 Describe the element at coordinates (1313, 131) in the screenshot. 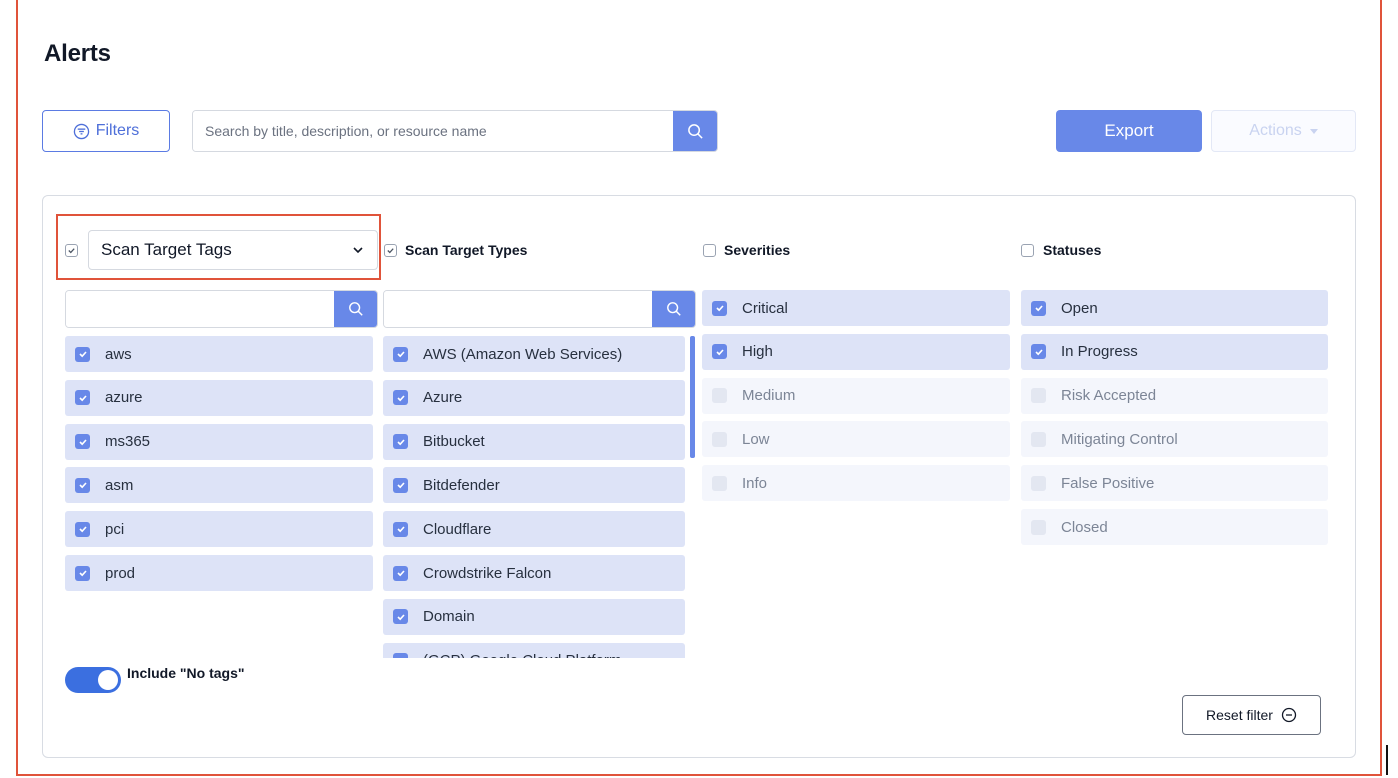

I see `caret-down-icon` at that location.